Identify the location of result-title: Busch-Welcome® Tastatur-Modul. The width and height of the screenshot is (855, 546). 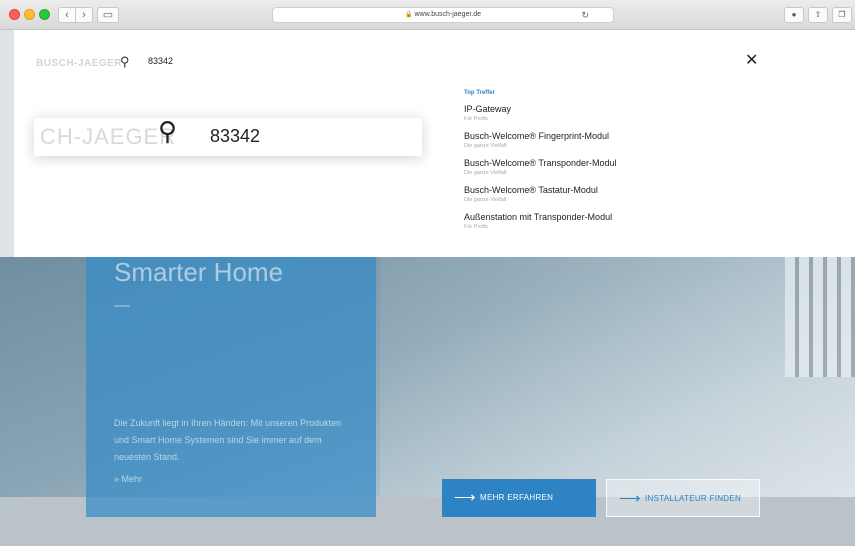
(531, 190).